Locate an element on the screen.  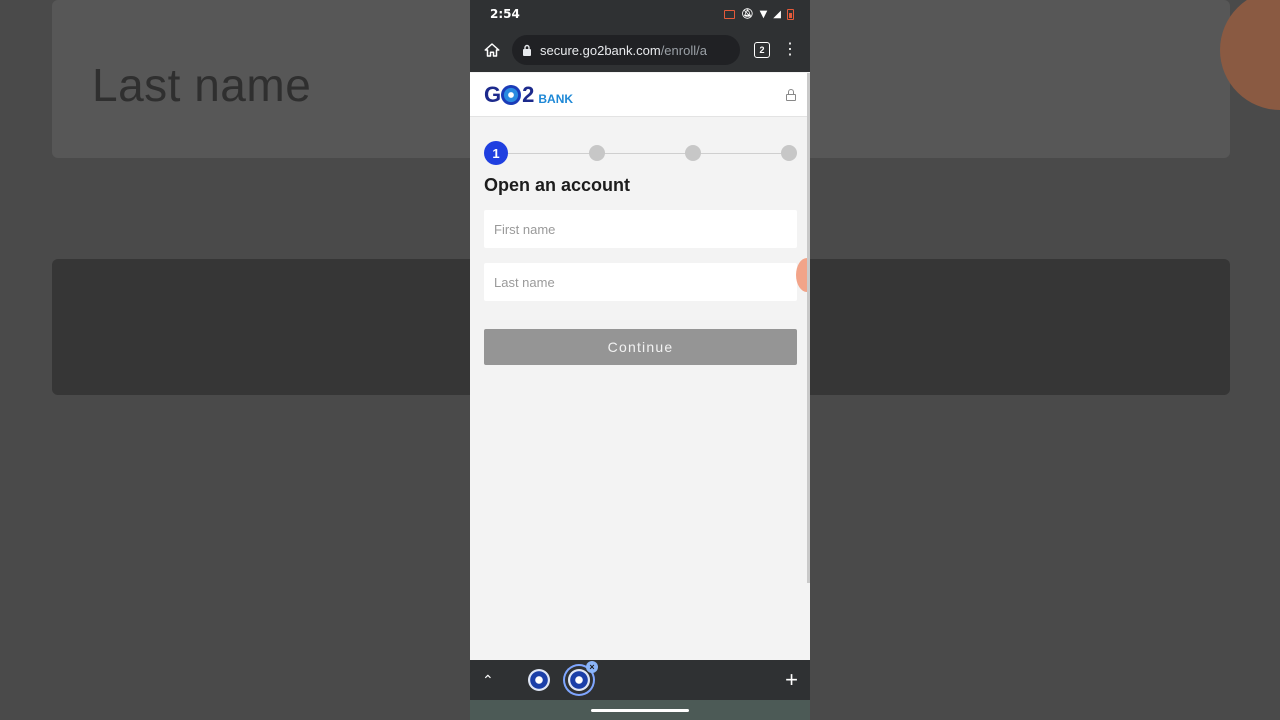
close-tab-icon: × is located at coordinates (592, 667).